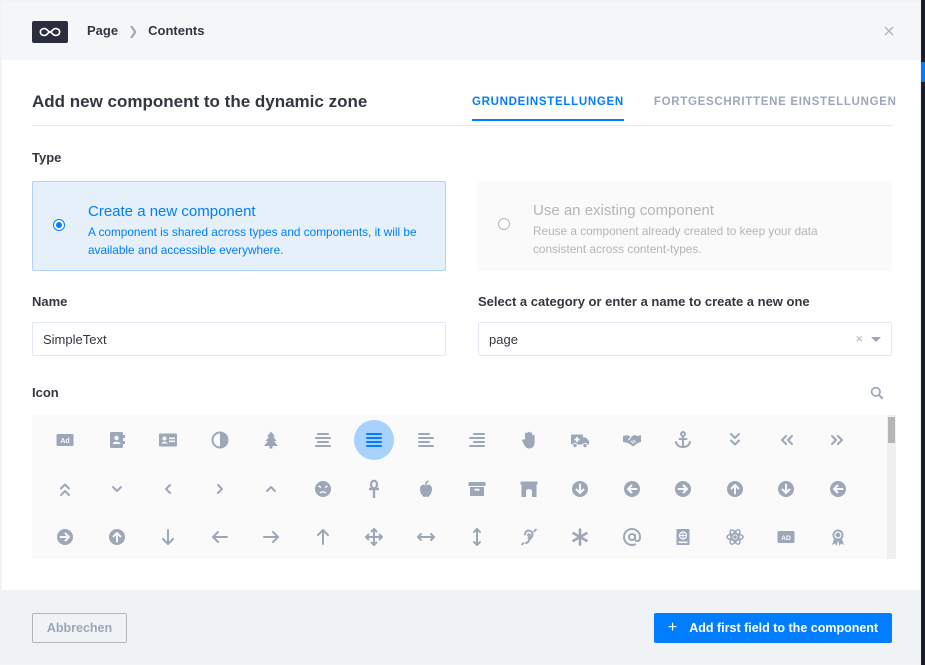  I want to click on align-right-icon, so click(477, 440).